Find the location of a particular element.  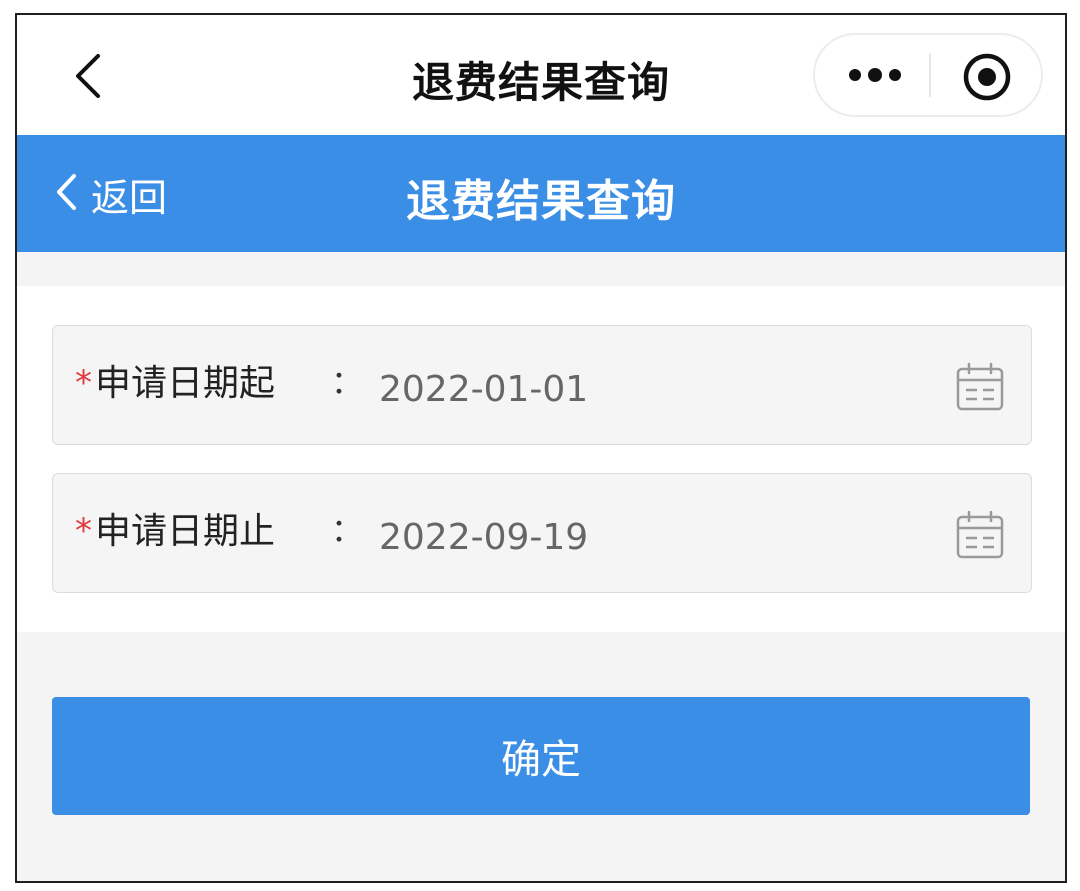

end-date-label: 申请日期止 is located at coordinates (185, 531).